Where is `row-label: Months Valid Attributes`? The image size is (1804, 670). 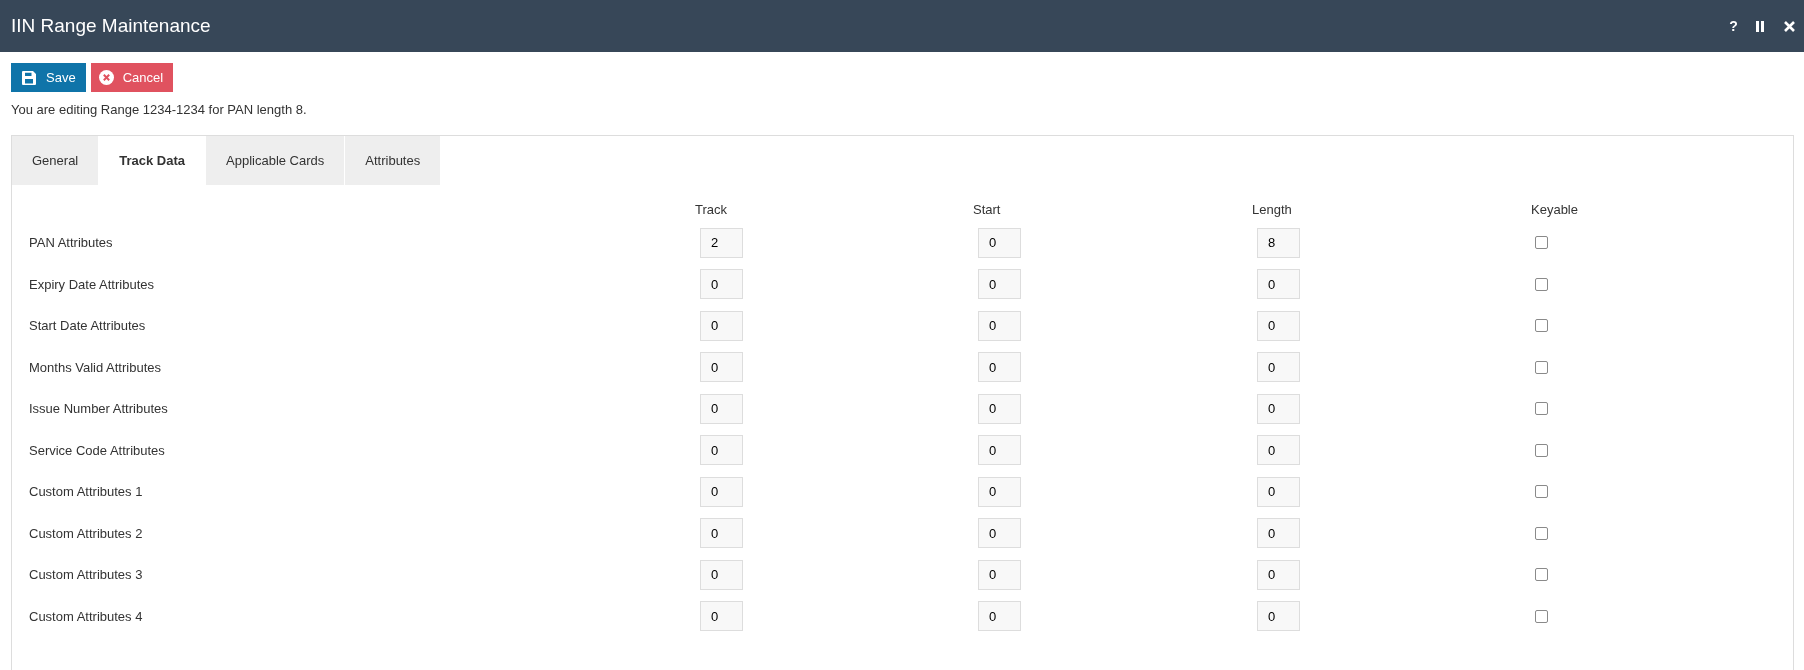 row-label: Months Valid Attributes is located at coordinates (95, 367).